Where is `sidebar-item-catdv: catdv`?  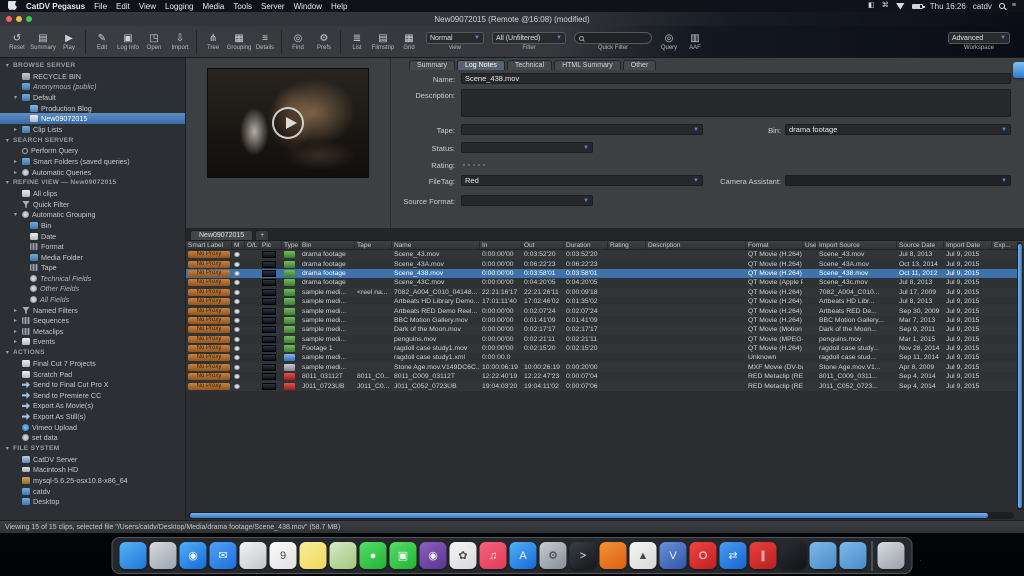
sidebar-item-catdv: catdv is located at coordinates (92, 491).